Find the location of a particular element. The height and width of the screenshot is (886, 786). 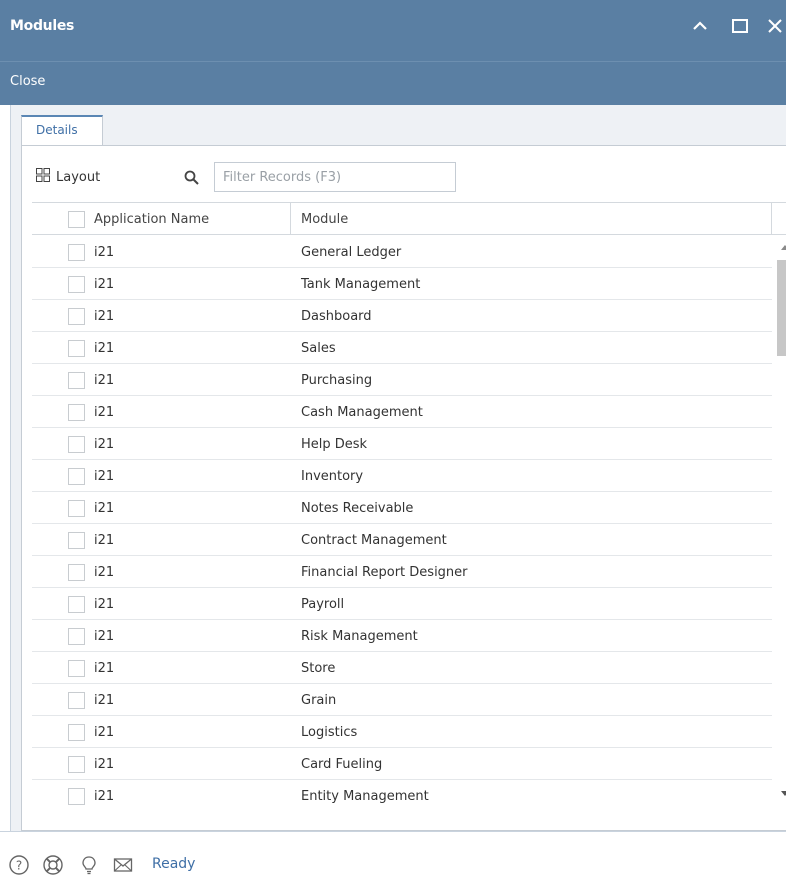

scrollbar-thumb is located at coordinates (781, 308).